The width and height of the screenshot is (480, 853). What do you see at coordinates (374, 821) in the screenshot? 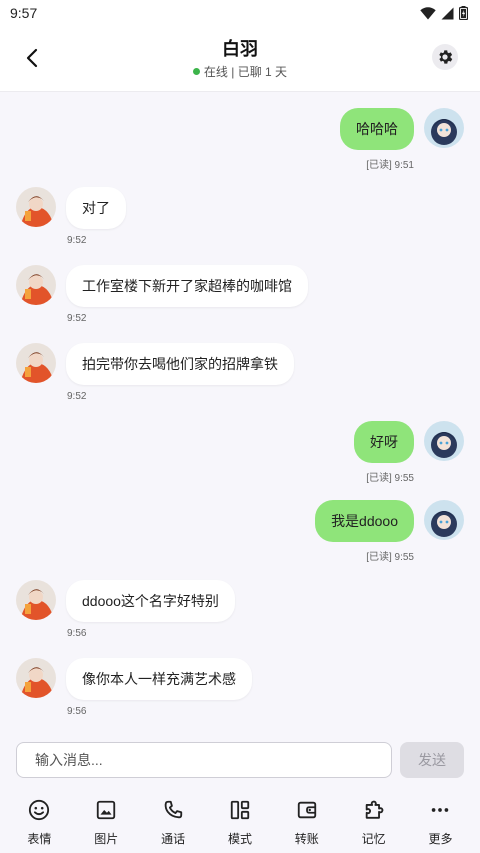
I see `toolbar-memory: 记忆` at bounding box center [374, 821].